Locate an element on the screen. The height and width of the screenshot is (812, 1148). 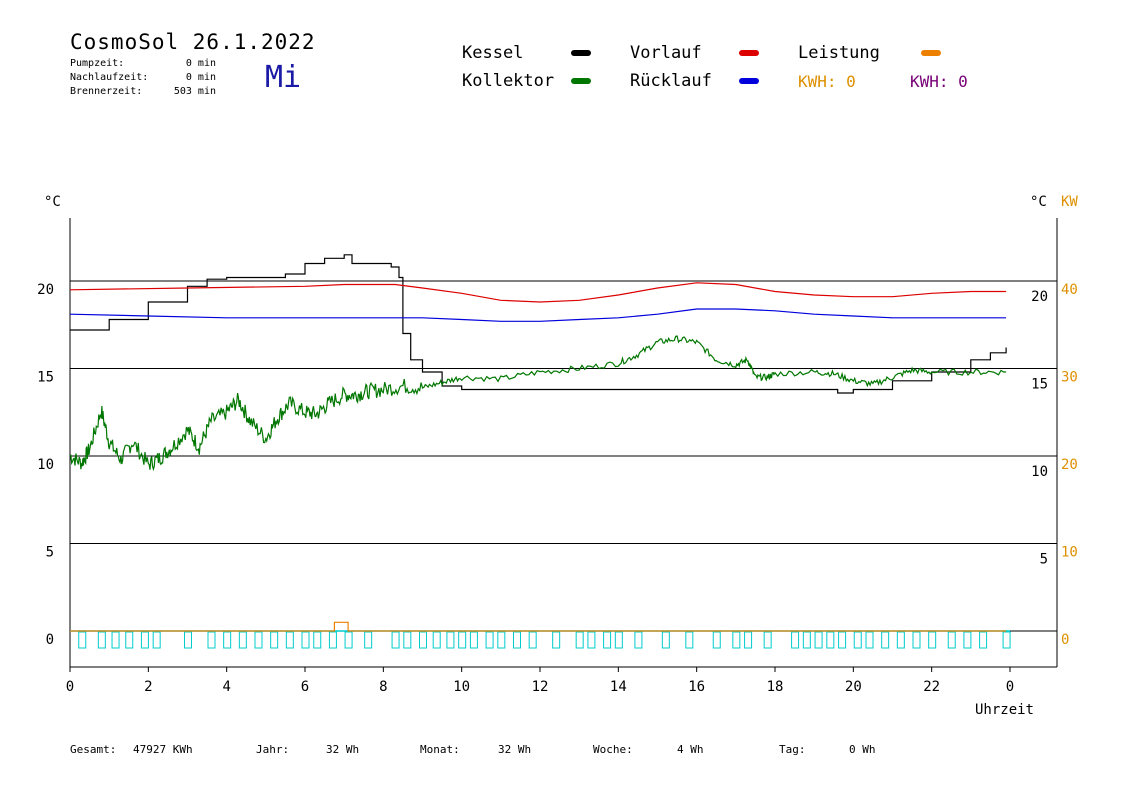
y-right-tick-label: 20 is located at coordinates (1039, 297).